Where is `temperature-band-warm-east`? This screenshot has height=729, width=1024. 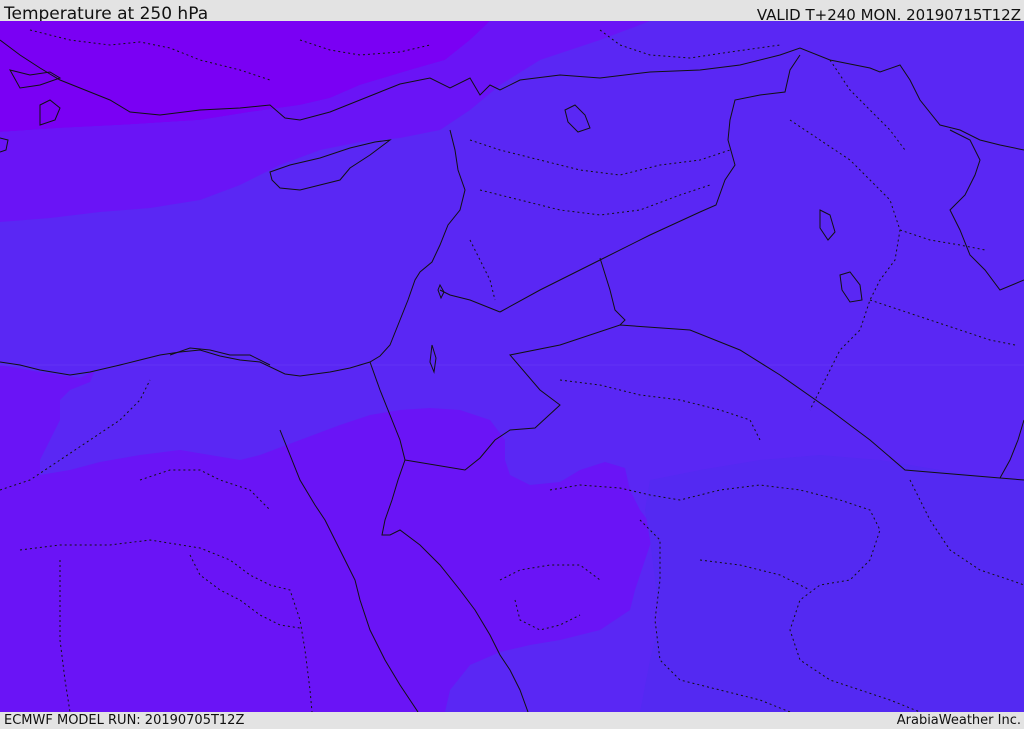
temperature-band-warm-east is located at coordinates (832, 583).